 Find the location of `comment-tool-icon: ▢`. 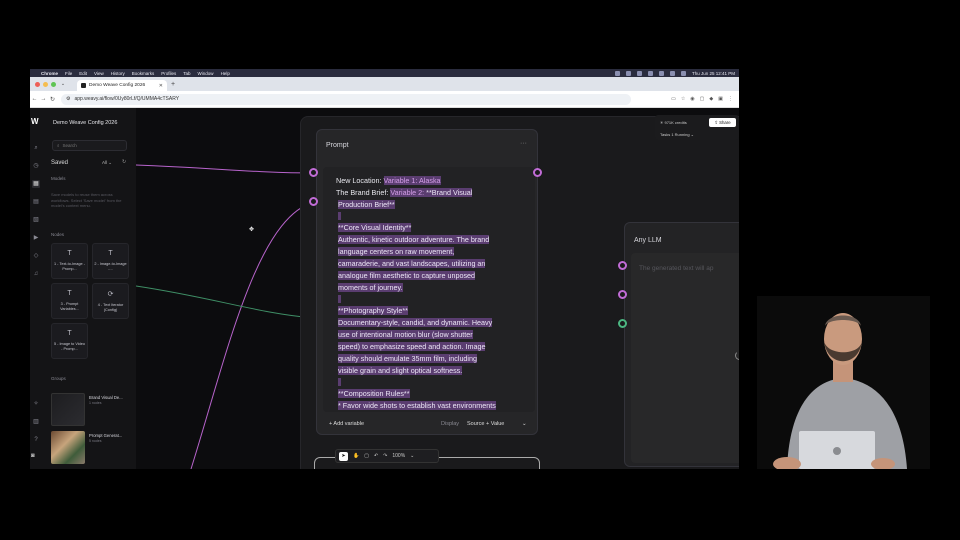

comment-tool-icon: ▢ is located at coordinates (366, 456).